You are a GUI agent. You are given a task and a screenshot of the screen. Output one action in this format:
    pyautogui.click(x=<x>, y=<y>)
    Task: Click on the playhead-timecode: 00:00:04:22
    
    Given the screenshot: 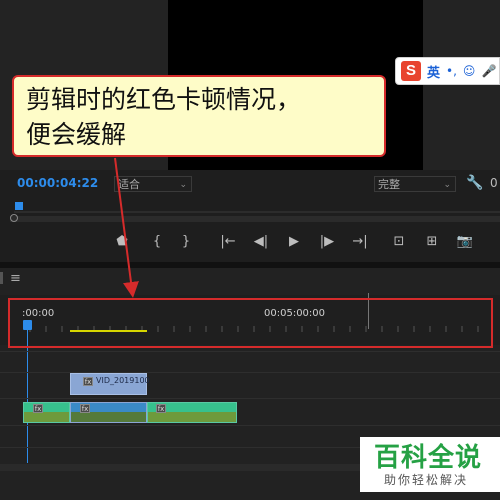 What is the action you would take?
    pyautogui.click(x=57, y=183)
    